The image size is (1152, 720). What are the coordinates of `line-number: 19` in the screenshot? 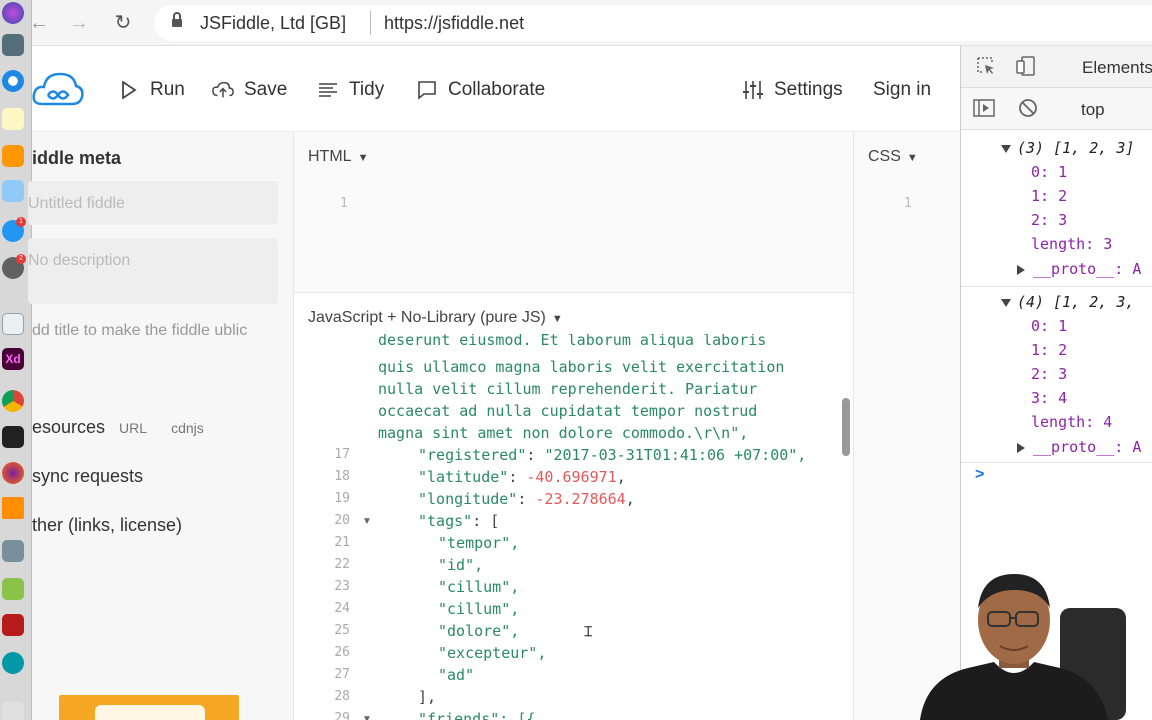 It's located at (342, 498).